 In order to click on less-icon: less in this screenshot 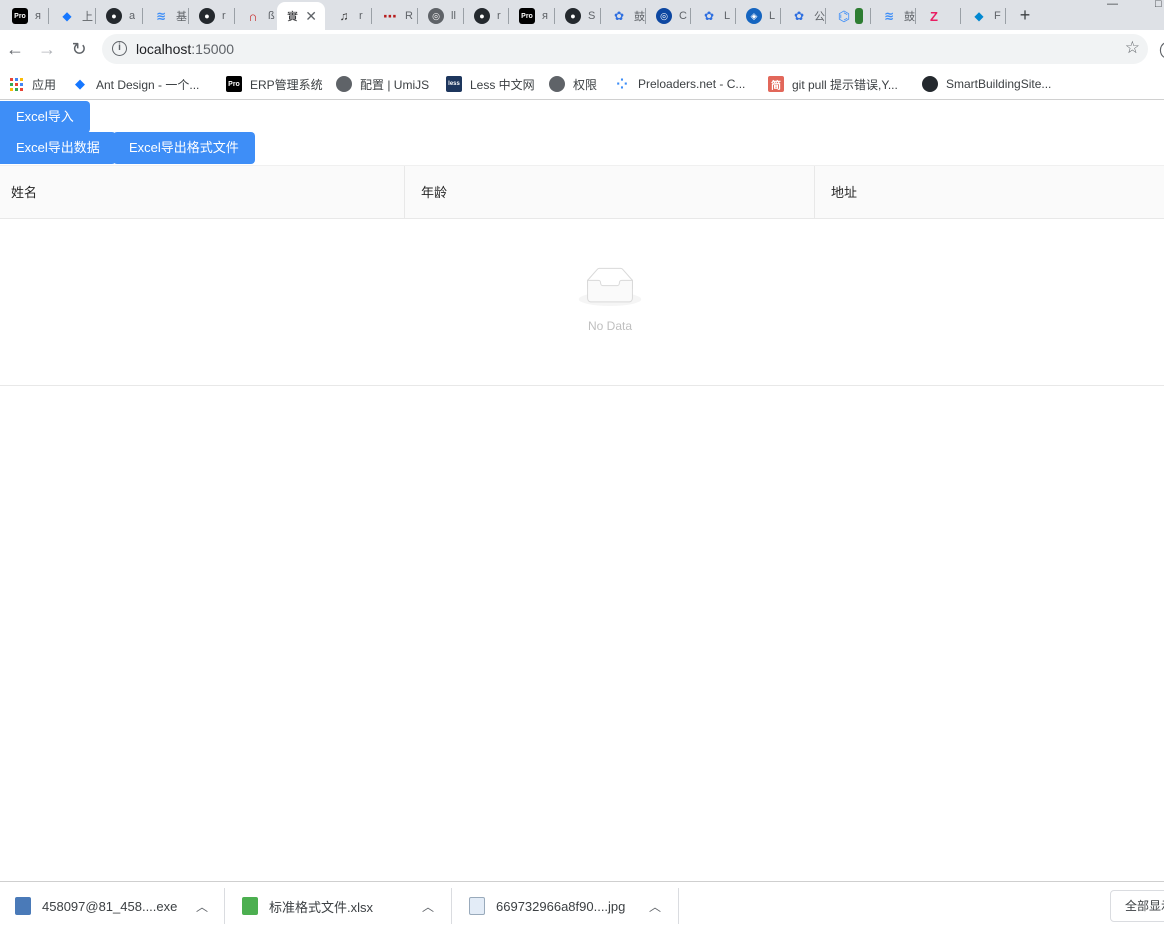, I will do `click(454, 84)`.